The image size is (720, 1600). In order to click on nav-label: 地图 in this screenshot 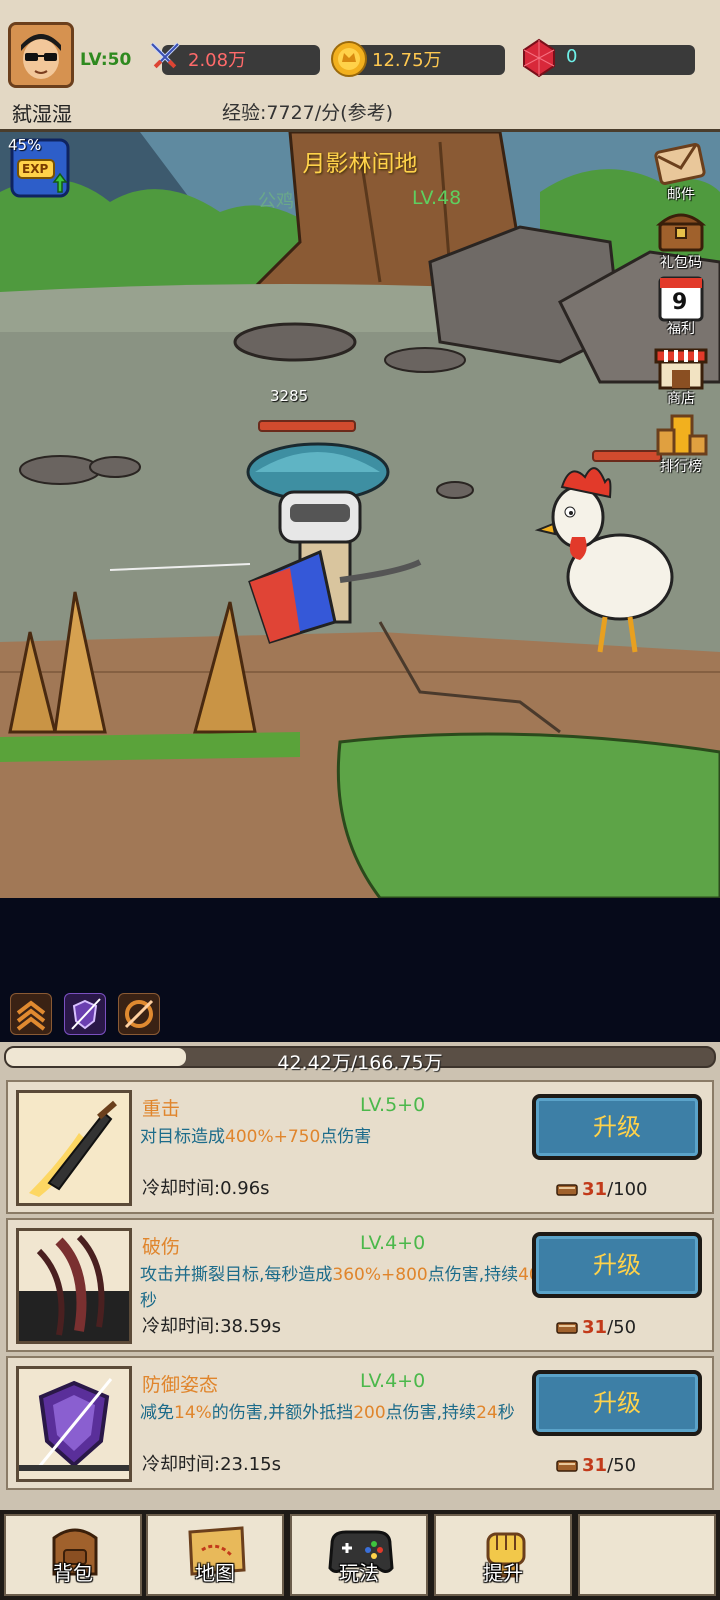, I will do `click(215, 1573)`.